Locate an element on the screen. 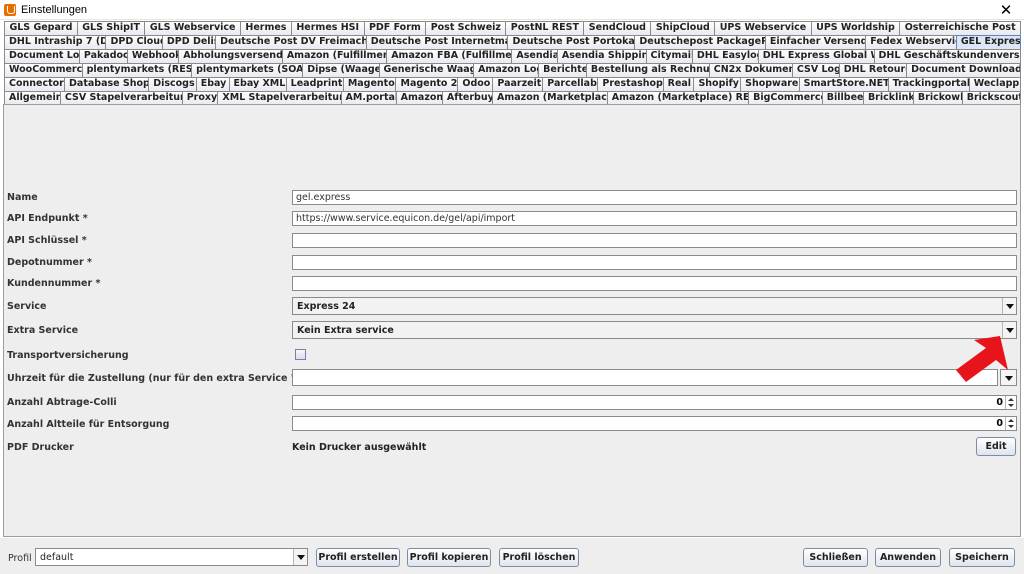 The image size is (1024, 574). tab-dpd-delis: DPD Delis is located at coordinates (189, 42).